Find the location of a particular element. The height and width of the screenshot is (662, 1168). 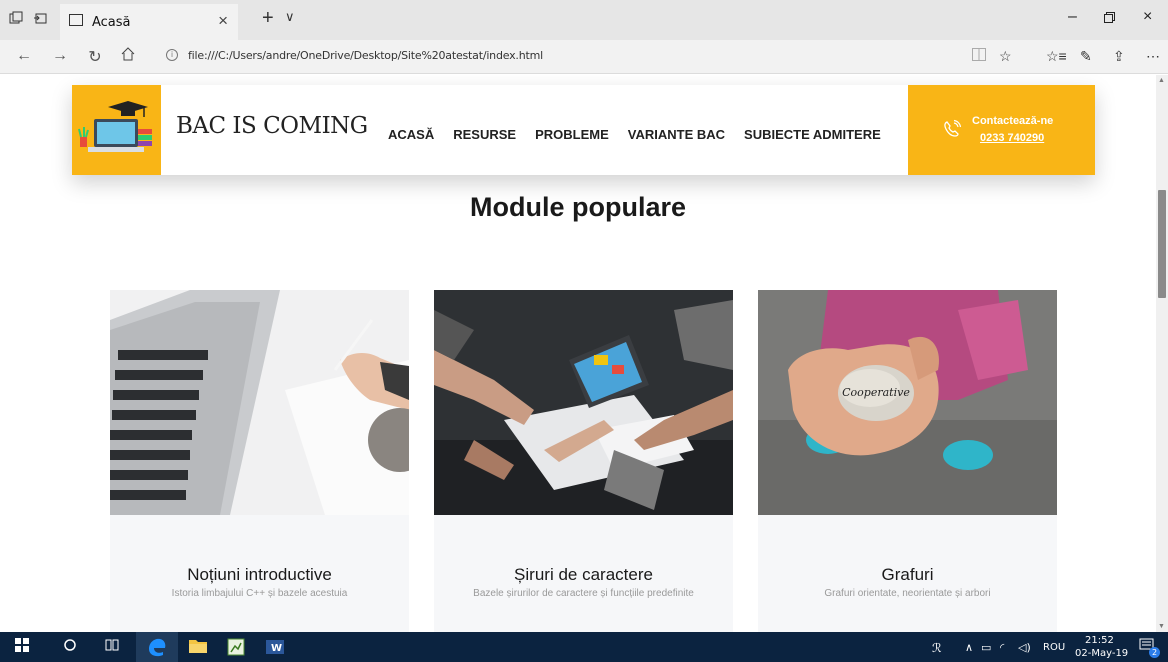

show-hidden-icons-icon: ∧ is located at coordinates (969, 647).